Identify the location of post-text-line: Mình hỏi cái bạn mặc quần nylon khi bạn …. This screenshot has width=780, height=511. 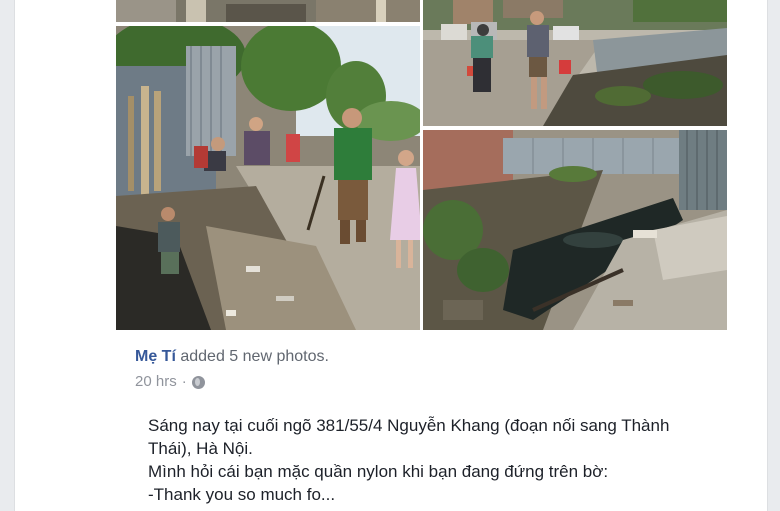
(378, 471).